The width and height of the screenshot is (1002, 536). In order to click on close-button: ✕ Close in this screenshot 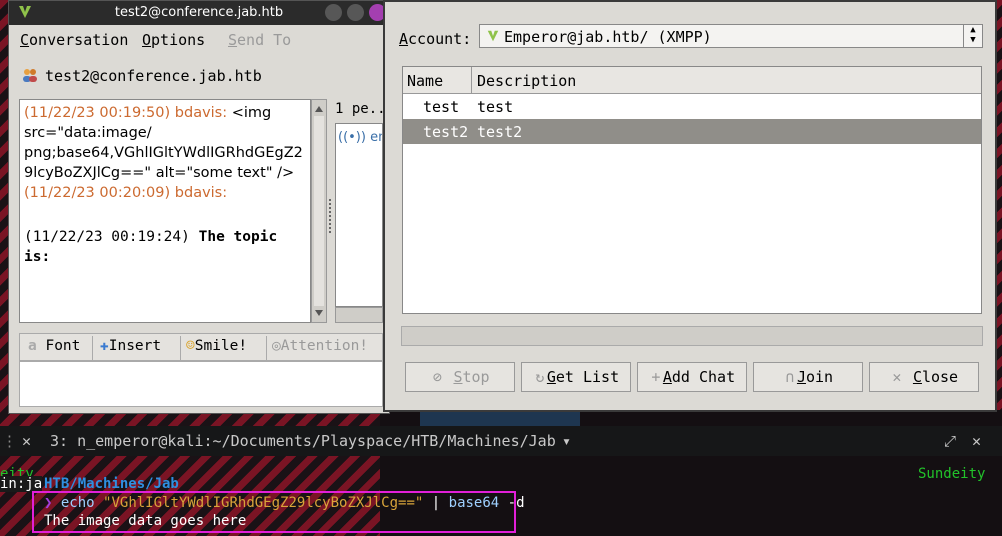, I will do `click(924, 377)`.